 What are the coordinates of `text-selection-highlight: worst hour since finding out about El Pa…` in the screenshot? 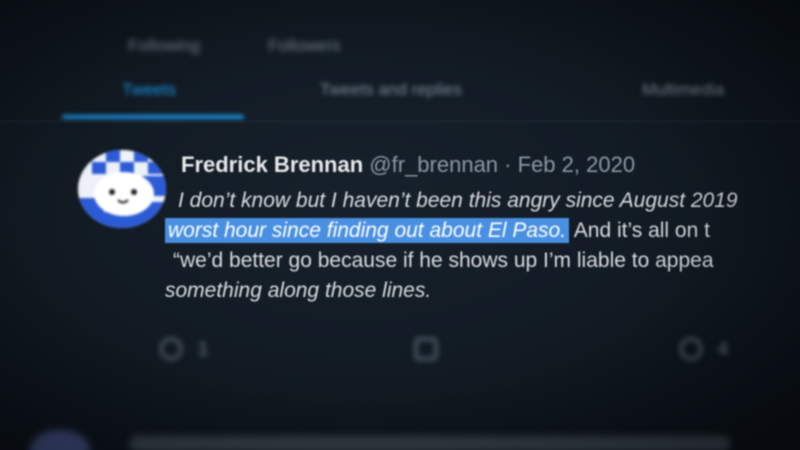 It's located at (367, 230).